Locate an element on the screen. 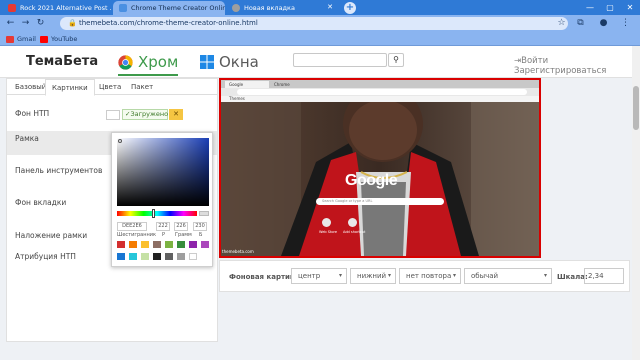 The height and width of the screenshot is (360, 640). remove-upload-button: ✕ is located at coordinates (176, 114).